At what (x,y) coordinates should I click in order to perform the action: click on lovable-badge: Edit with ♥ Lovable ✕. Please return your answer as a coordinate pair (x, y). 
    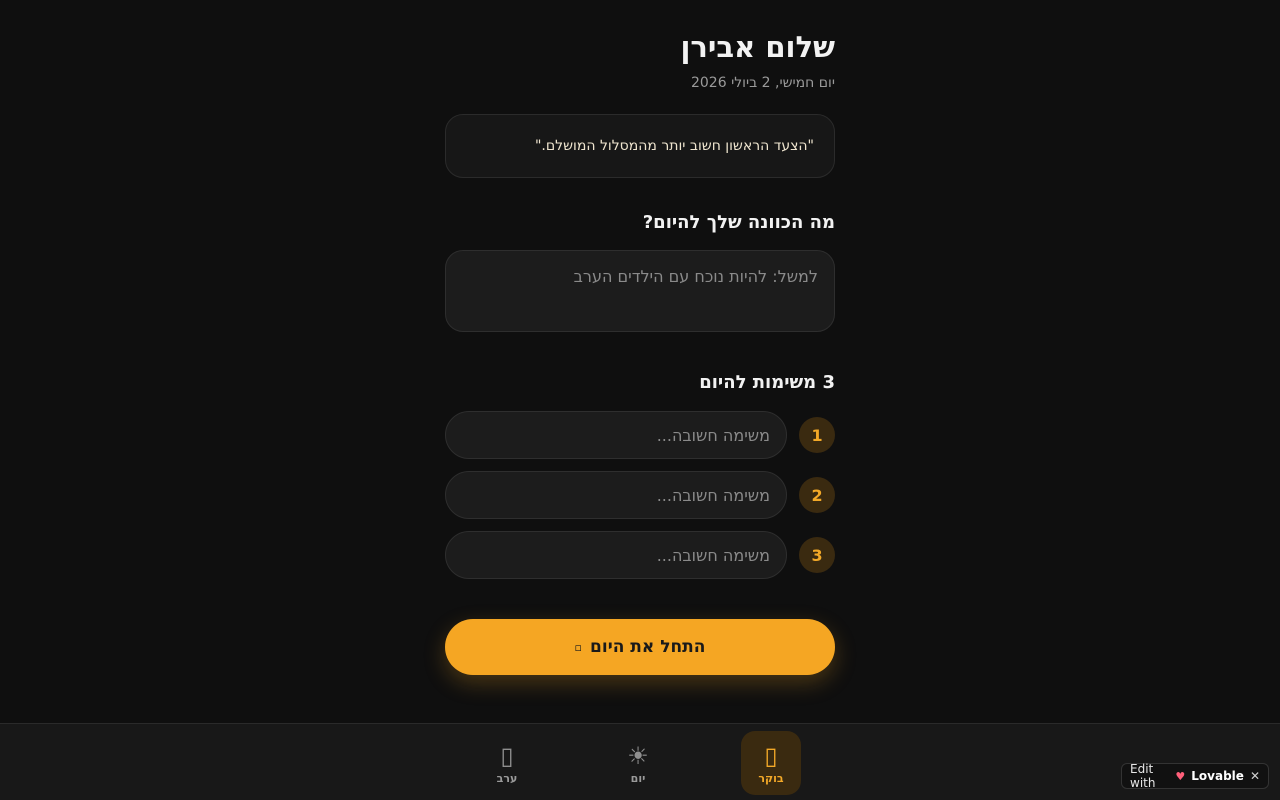
    Looking at the image, I should click on (1195, 776).